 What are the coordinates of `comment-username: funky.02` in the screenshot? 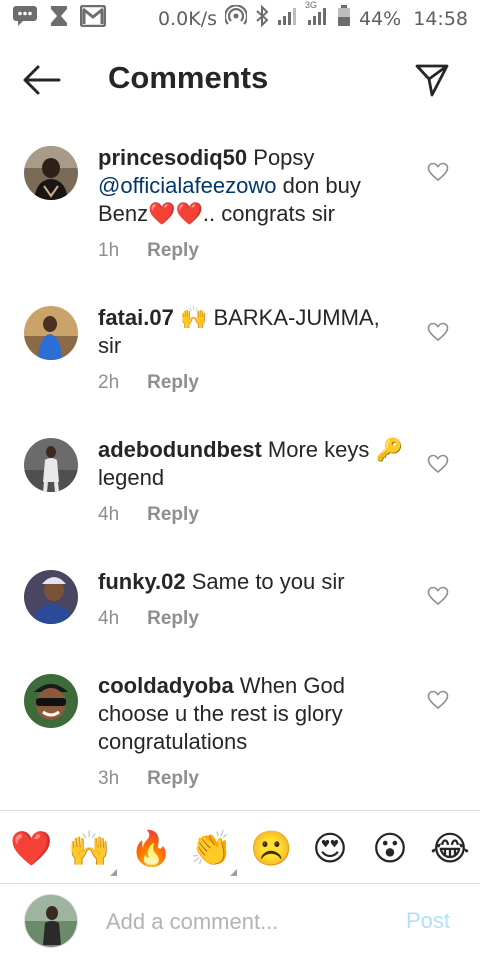 It's located at (142, 581).